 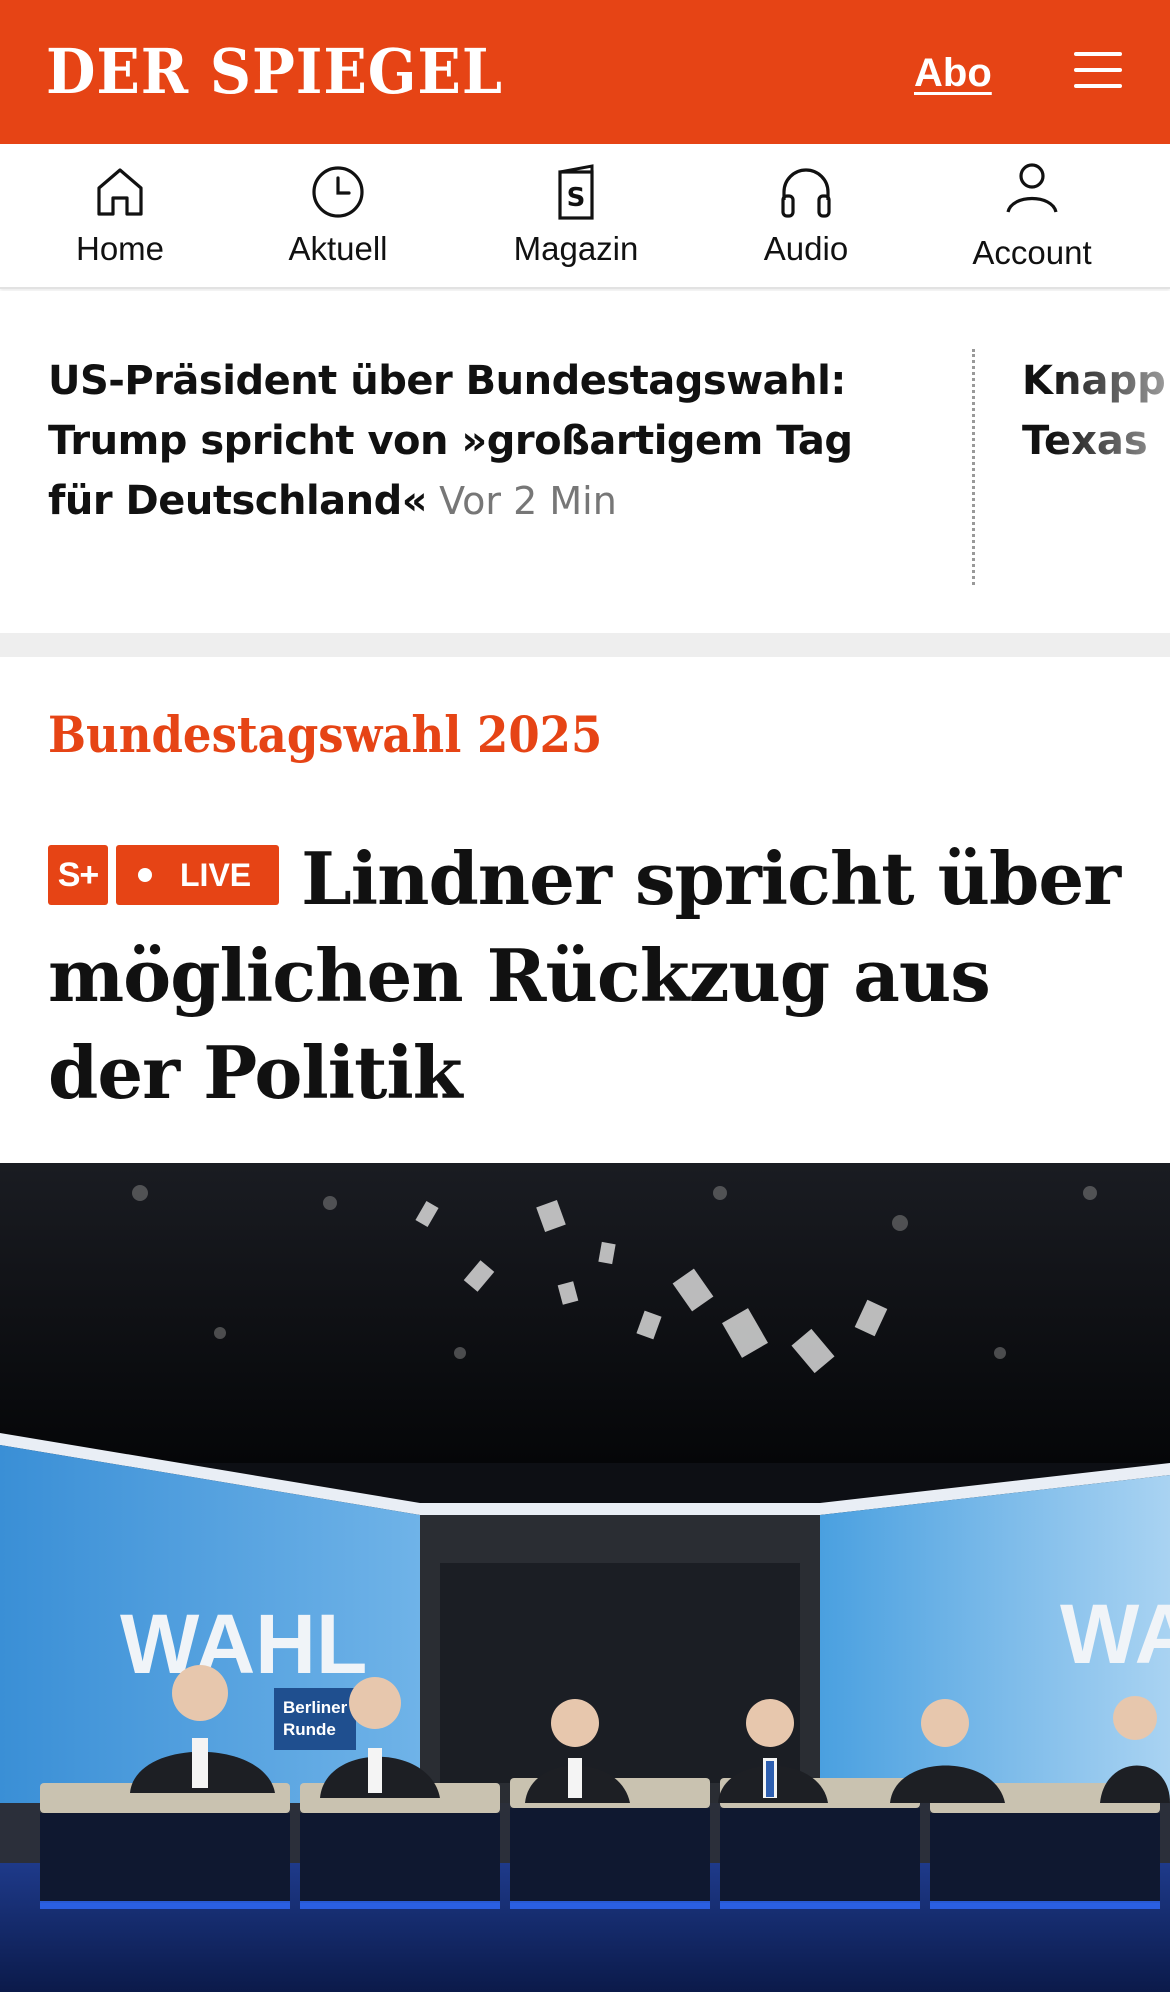 I want to click on studio-sign-wahl: WAHL, so click(x=243, y=1644).